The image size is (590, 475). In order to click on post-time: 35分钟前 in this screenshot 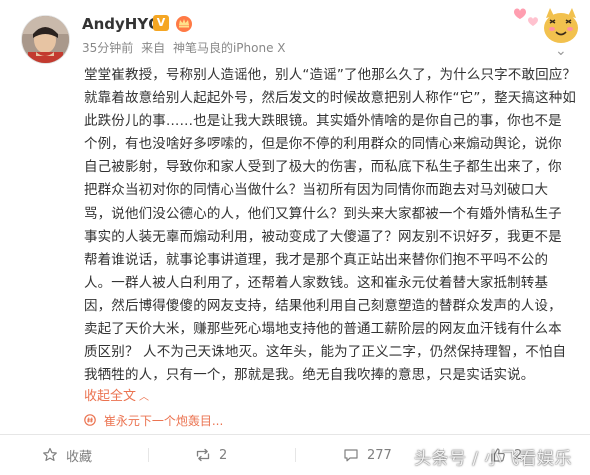, I will do `click(108, 48)`.